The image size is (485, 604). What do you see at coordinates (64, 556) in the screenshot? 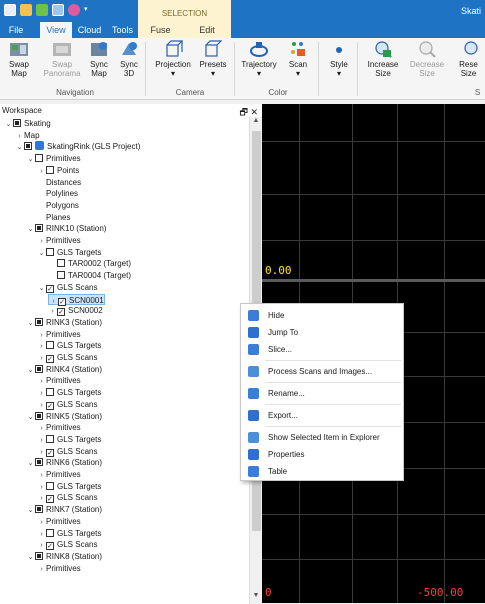
I see `tree-item: ⌄ RINK8 (Station)` at bounding box center [64, 556].